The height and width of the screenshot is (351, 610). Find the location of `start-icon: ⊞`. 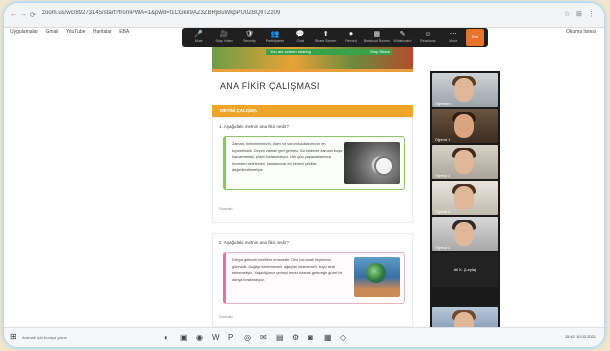

start-icon: ⊞ is located at coordinates (13, 336).